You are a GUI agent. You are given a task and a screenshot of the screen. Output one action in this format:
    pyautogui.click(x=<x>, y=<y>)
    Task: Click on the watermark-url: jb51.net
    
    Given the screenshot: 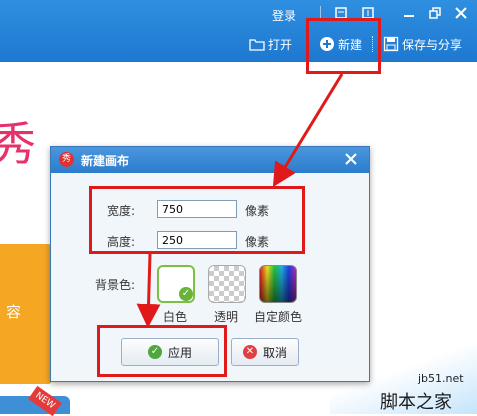 What is the action you would take?
    pyautogui.click(x=441, y=378)
    